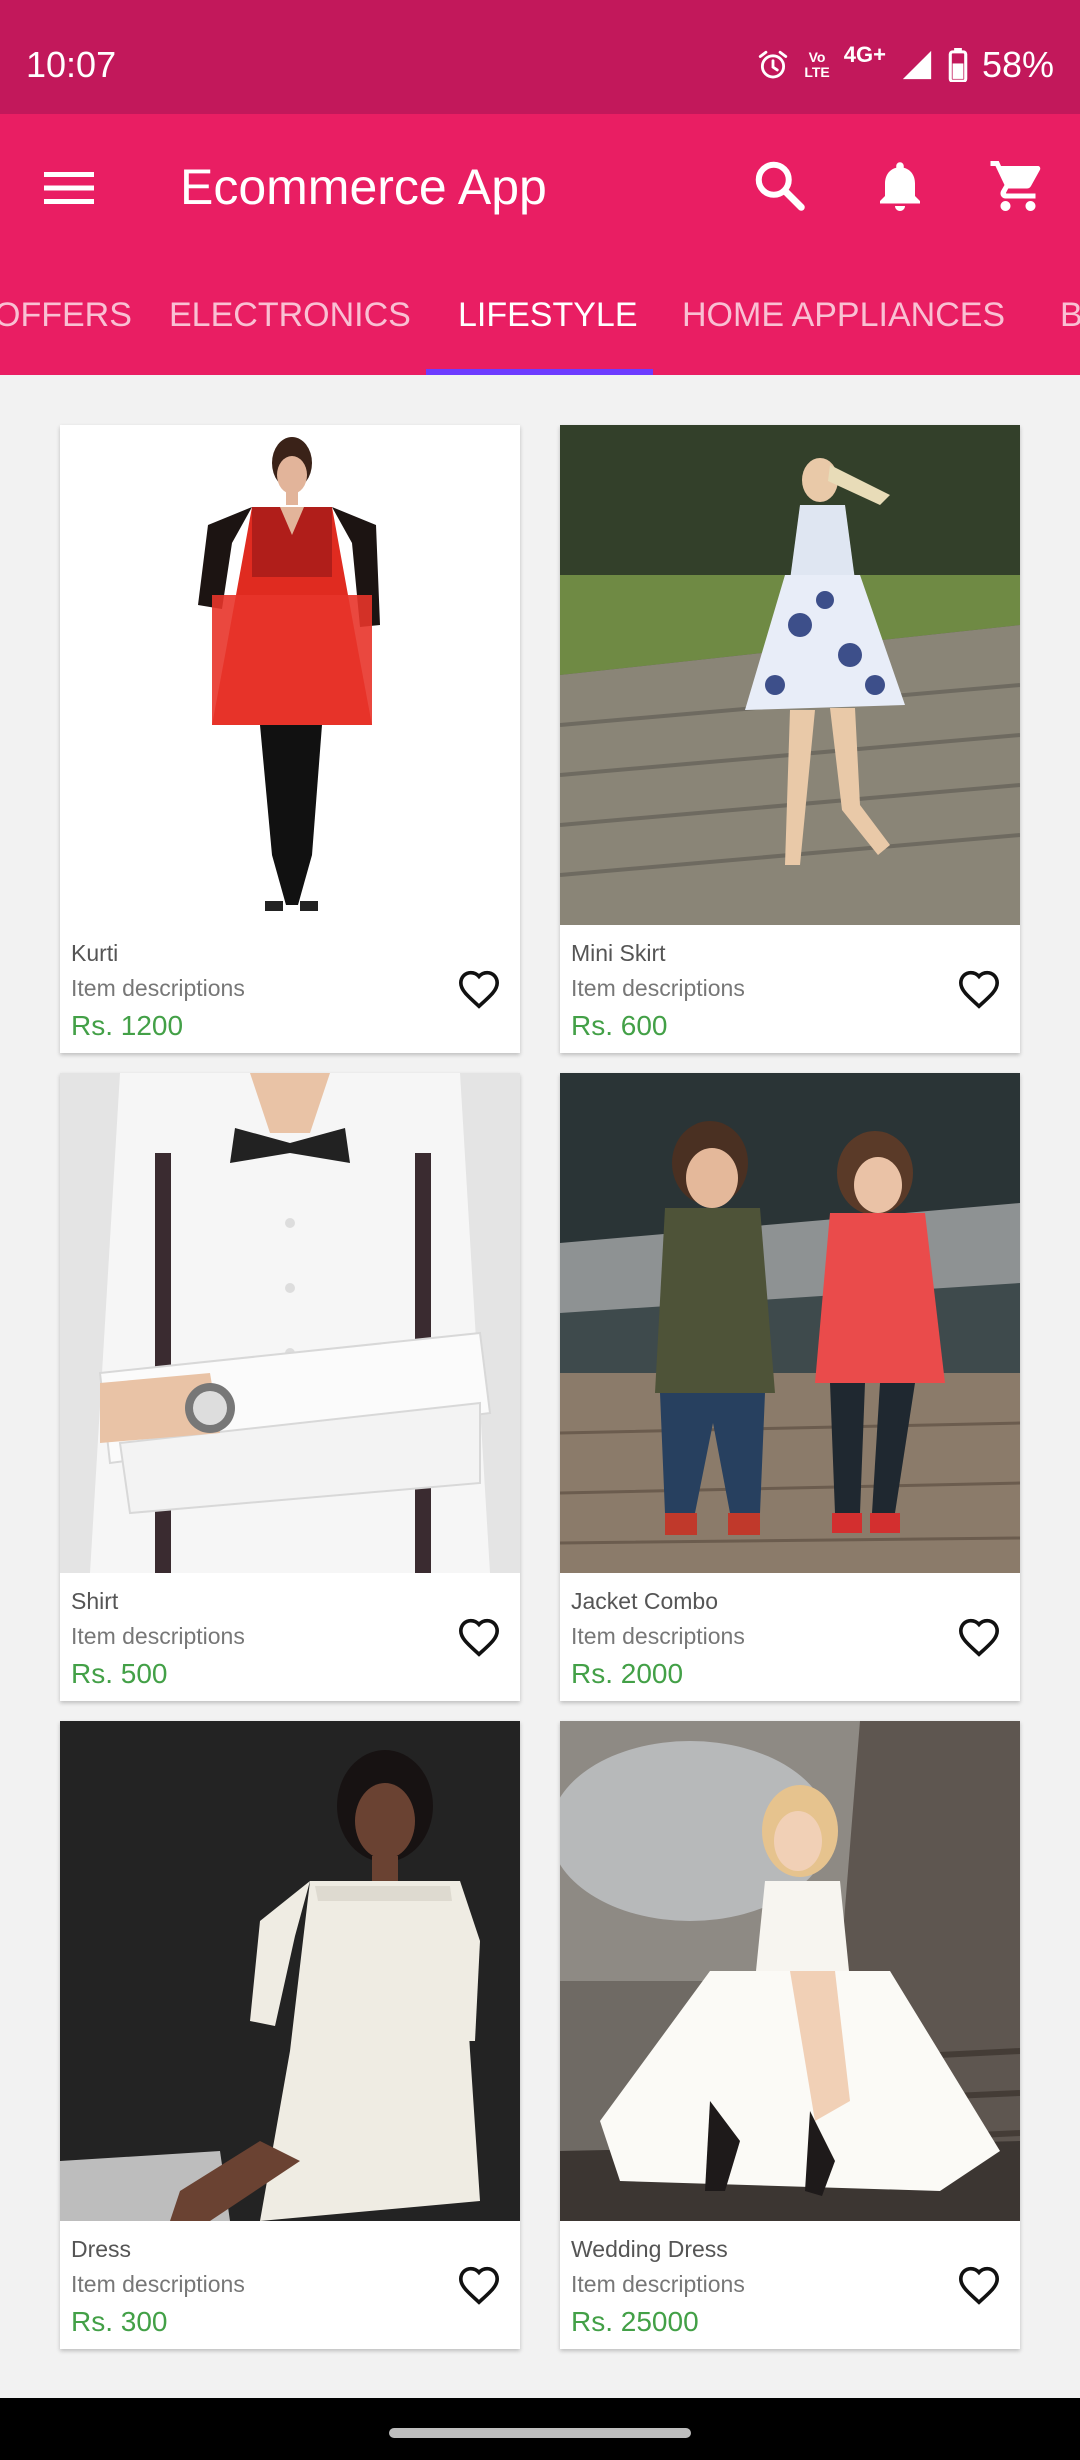 This screenshot has height=2460, width=1080. What do you see at coordinates (790, 1971) in the screenshot?
I see `product-image-wedding-dress` at bounding box center [790, 1971].